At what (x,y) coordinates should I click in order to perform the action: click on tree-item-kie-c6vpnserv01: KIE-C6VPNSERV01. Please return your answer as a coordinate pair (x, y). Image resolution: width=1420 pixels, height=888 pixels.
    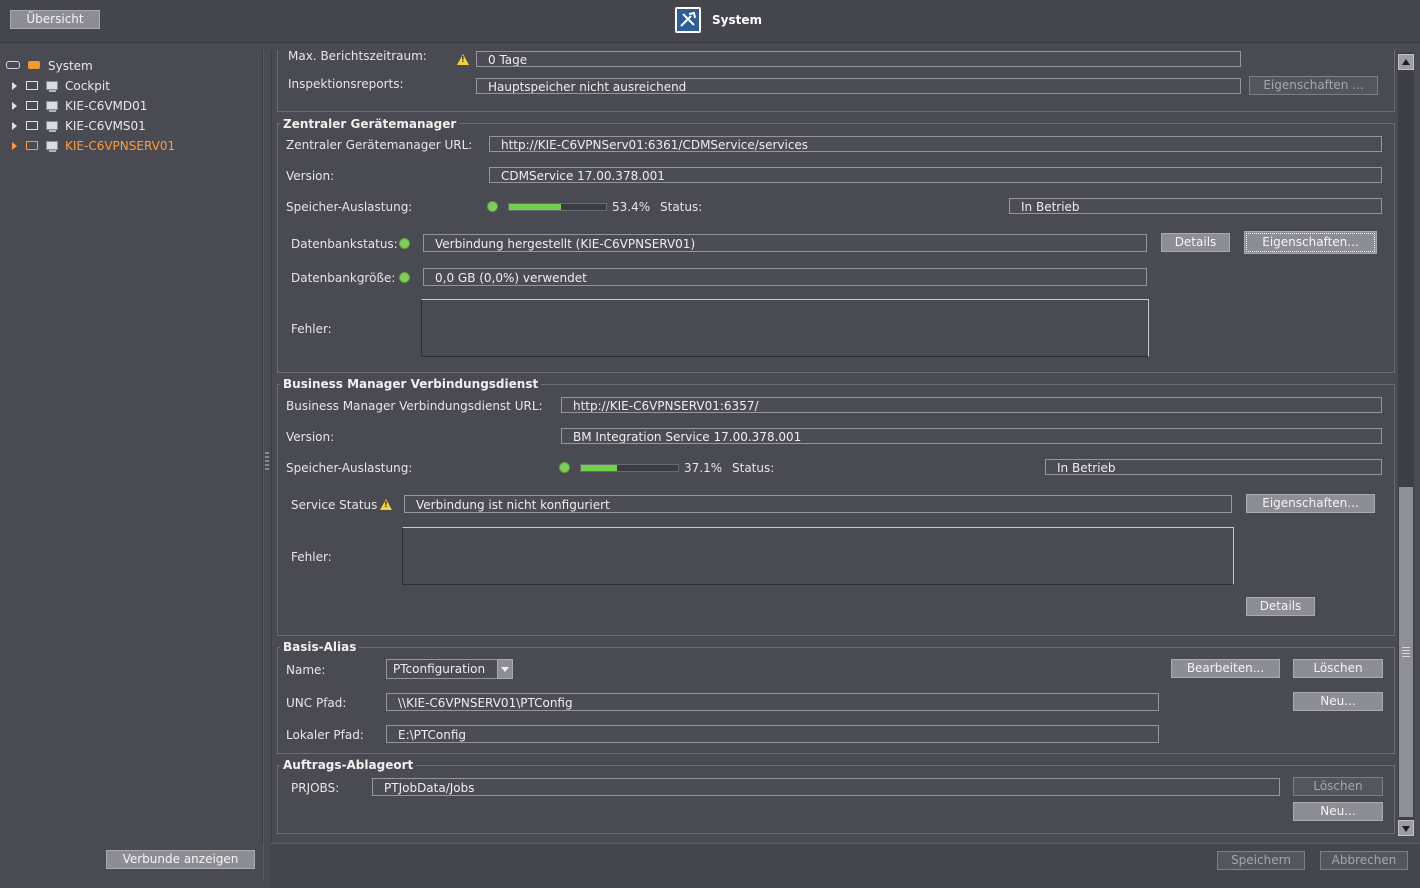
    Looking at the image, I should click on (112, 146).